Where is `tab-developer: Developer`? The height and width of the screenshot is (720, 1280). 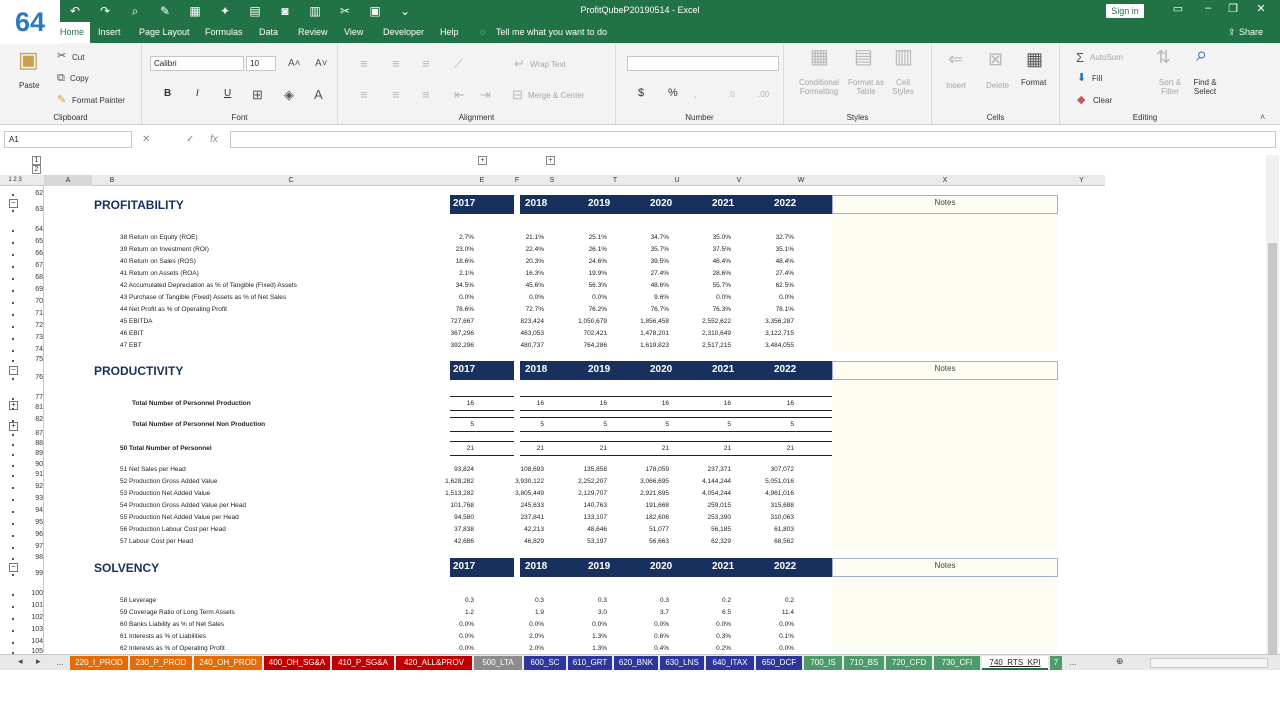
tab-developer: Developer is located at coordinates (403, 32).